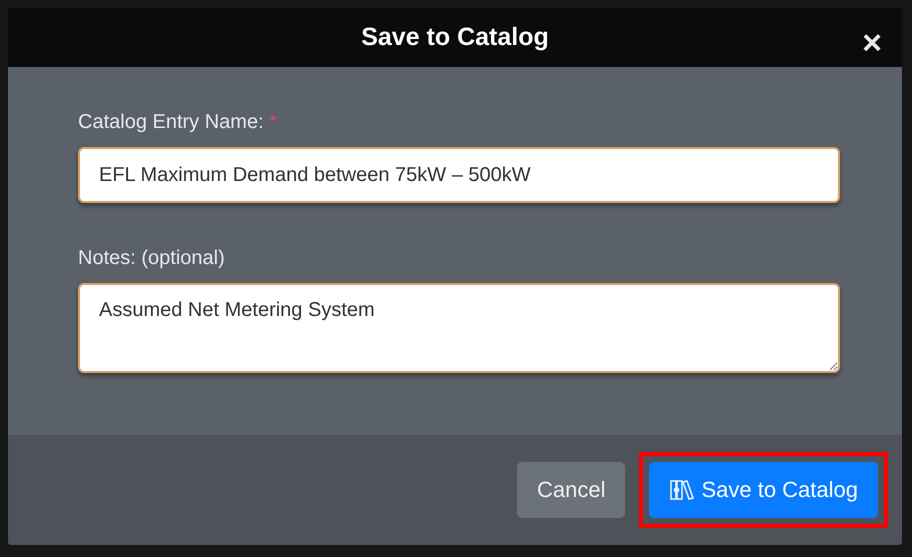  I want to click on field-label: Catalog Entry Name:, so click(171, 122).